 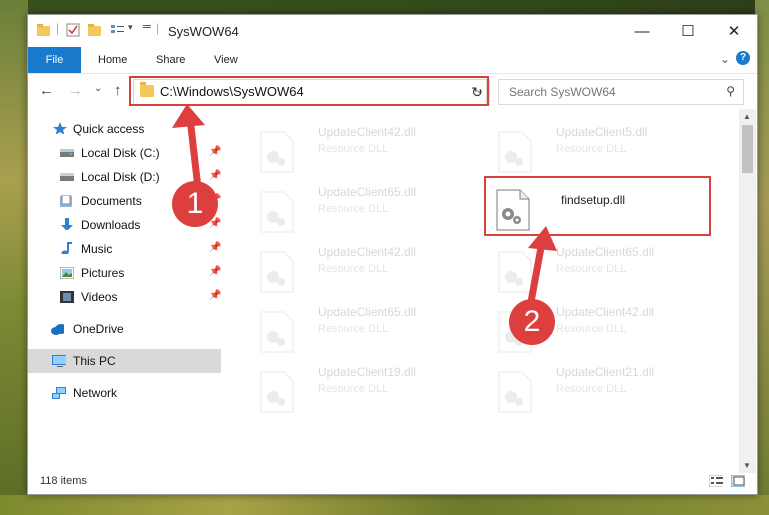 I want to click on arrow-head-2-icon, so click(x=542, y=238).